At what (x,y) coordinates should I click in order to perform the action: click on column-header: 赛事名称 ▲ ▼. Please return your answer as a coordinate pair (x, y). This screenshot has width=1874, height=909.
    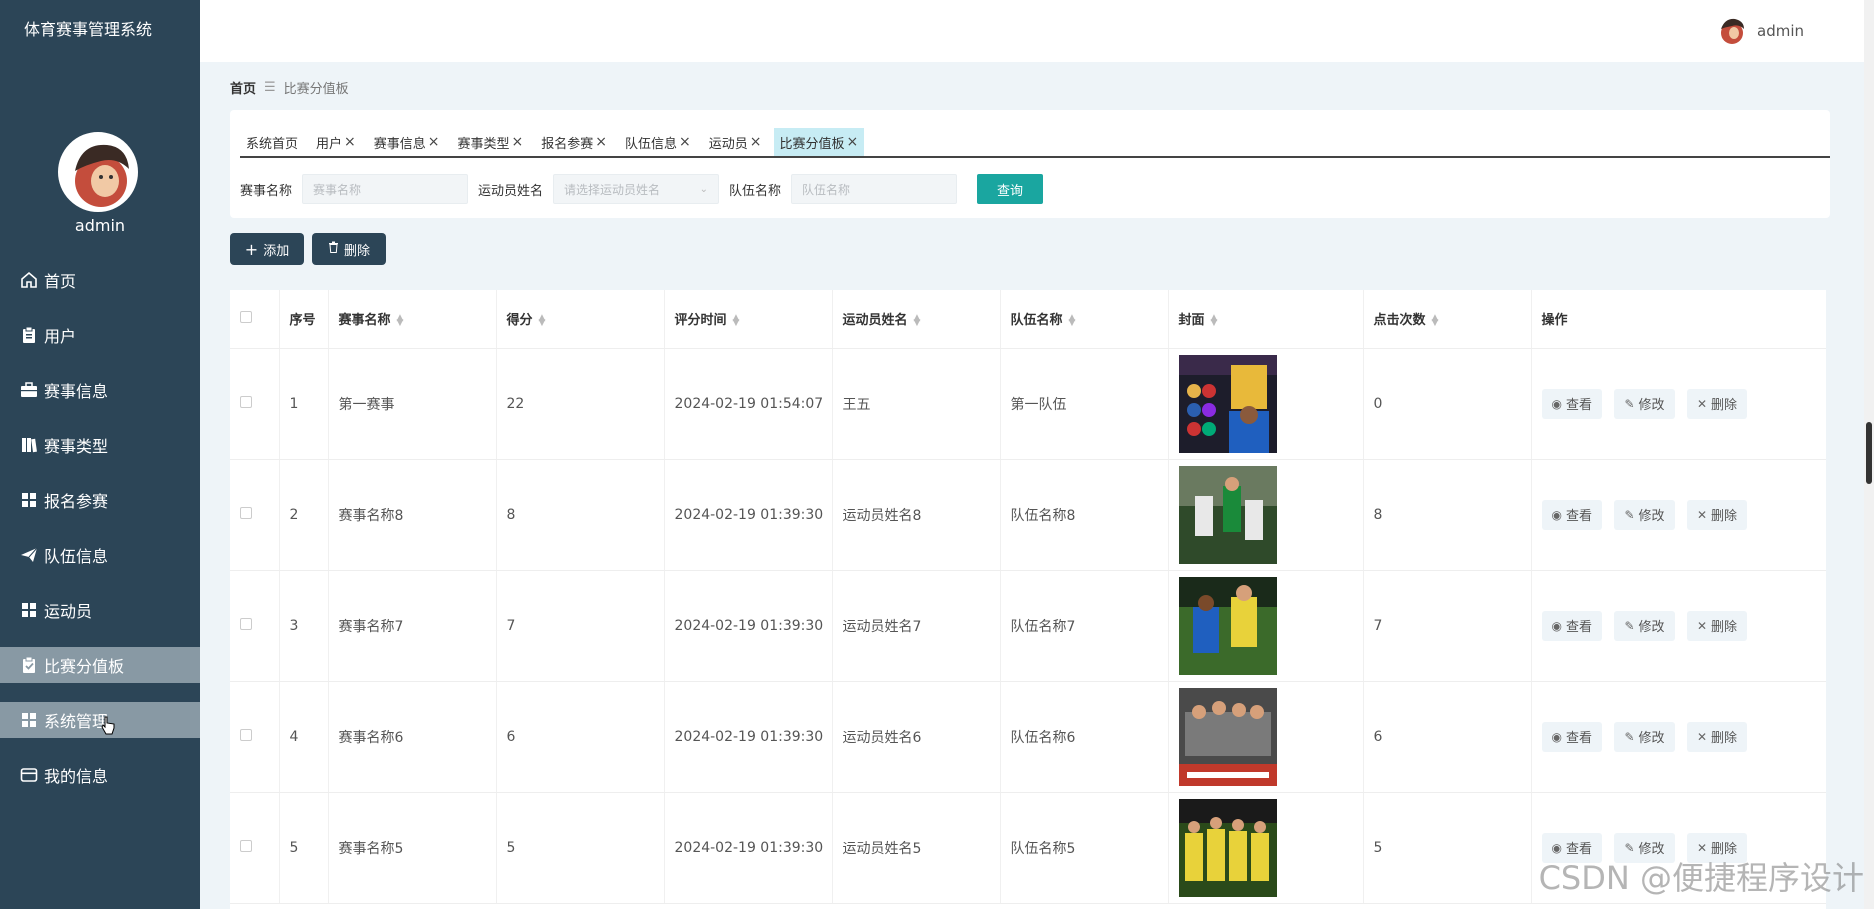
    Looking at the image, I should click on (412, 319).